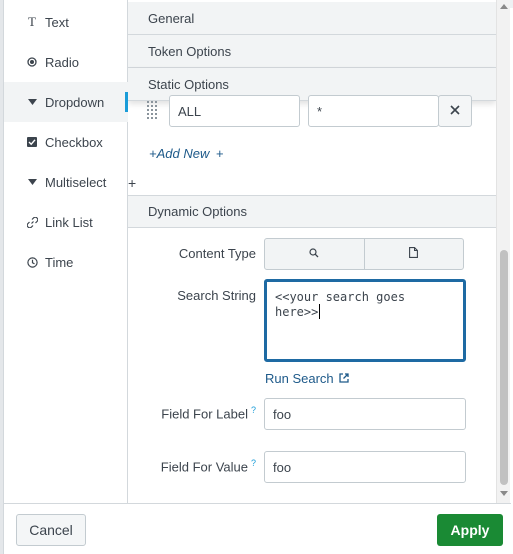  Describe the element at coordinates (188, 84) in the screenshot. I see `section-title: Static Options` at that location.